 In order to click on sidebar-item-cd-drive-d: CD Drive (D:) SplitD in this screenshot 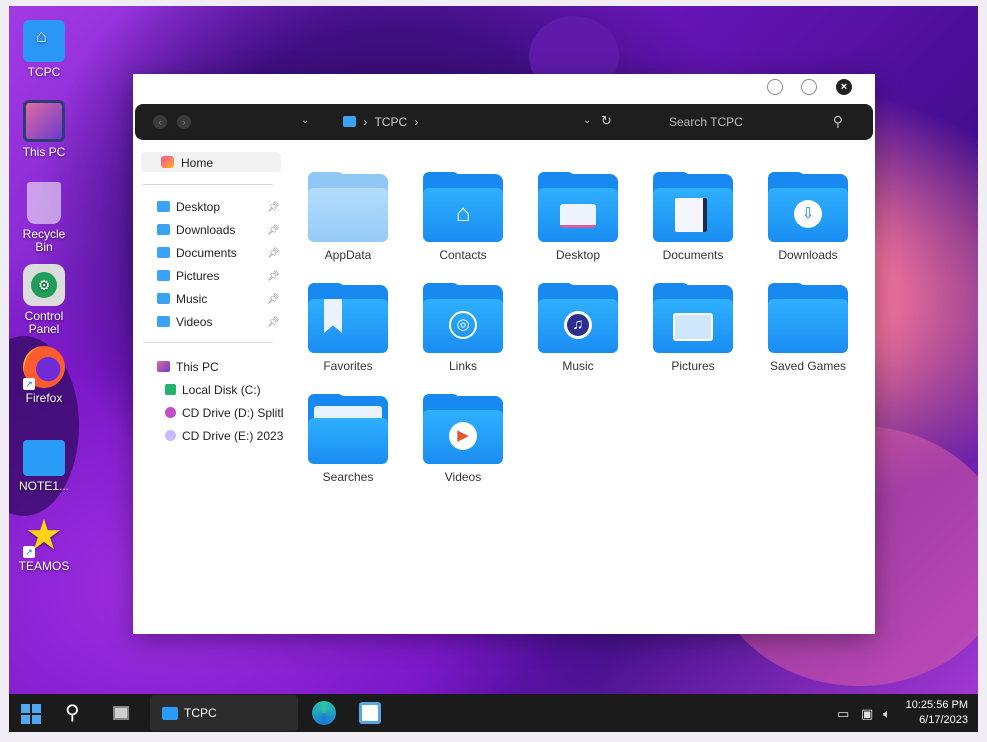, I will do `click(224, 413)`.